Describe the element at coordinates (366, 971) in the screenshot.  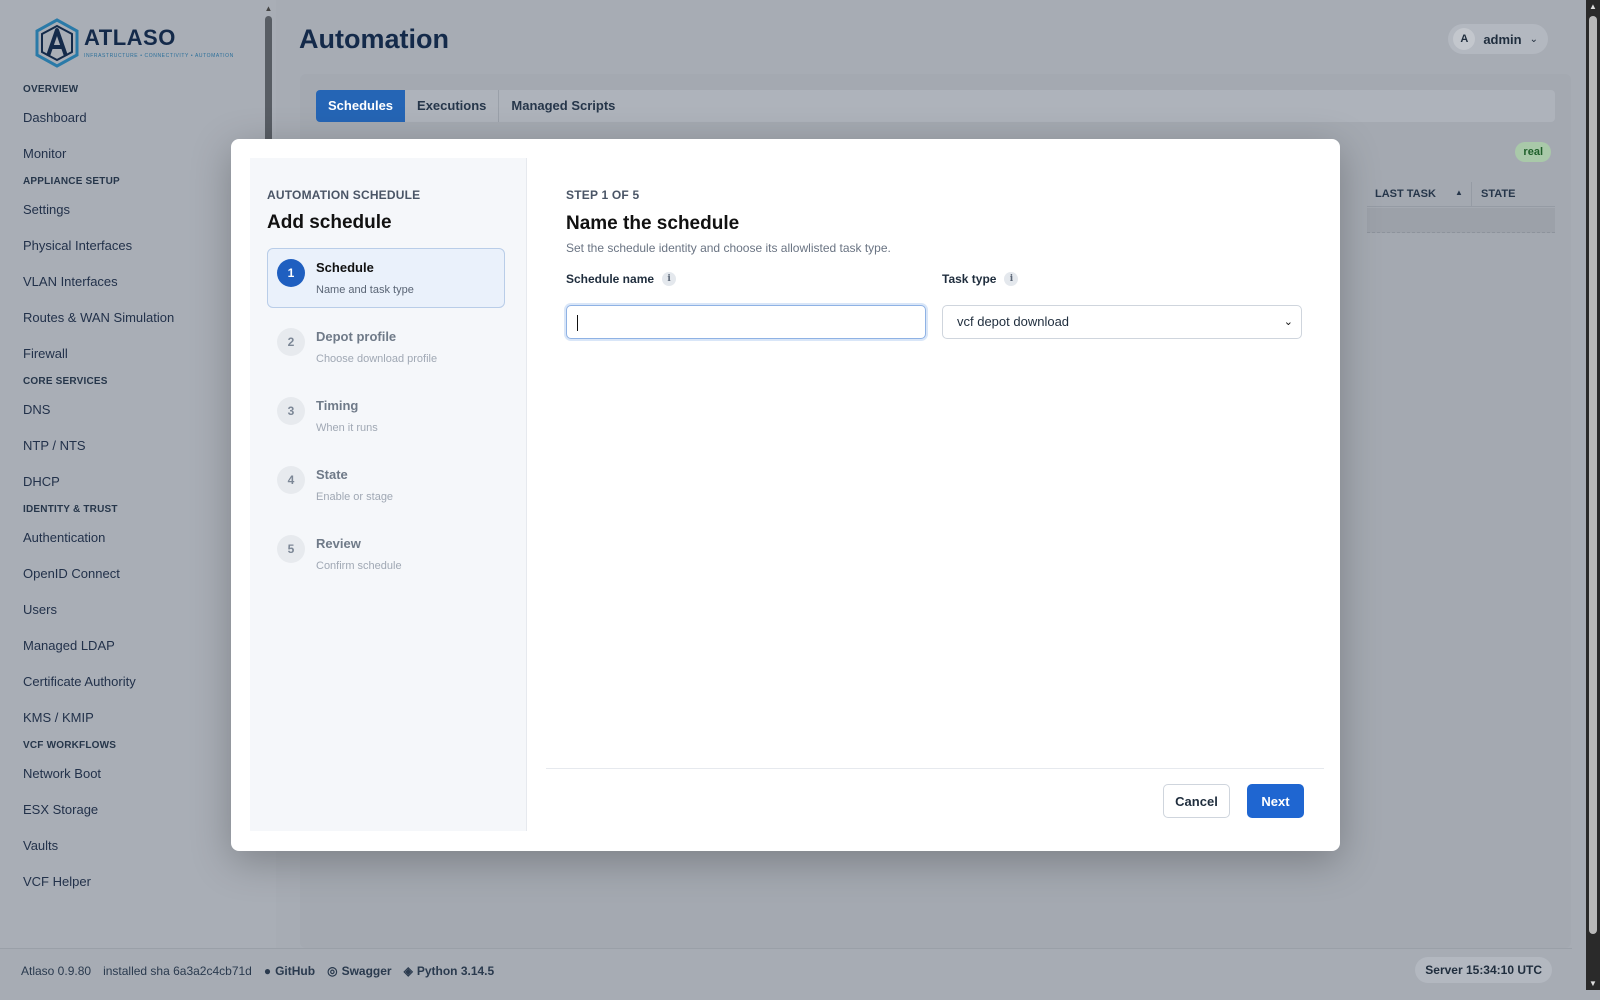
I see `swagger-label: Swagger` at that location.